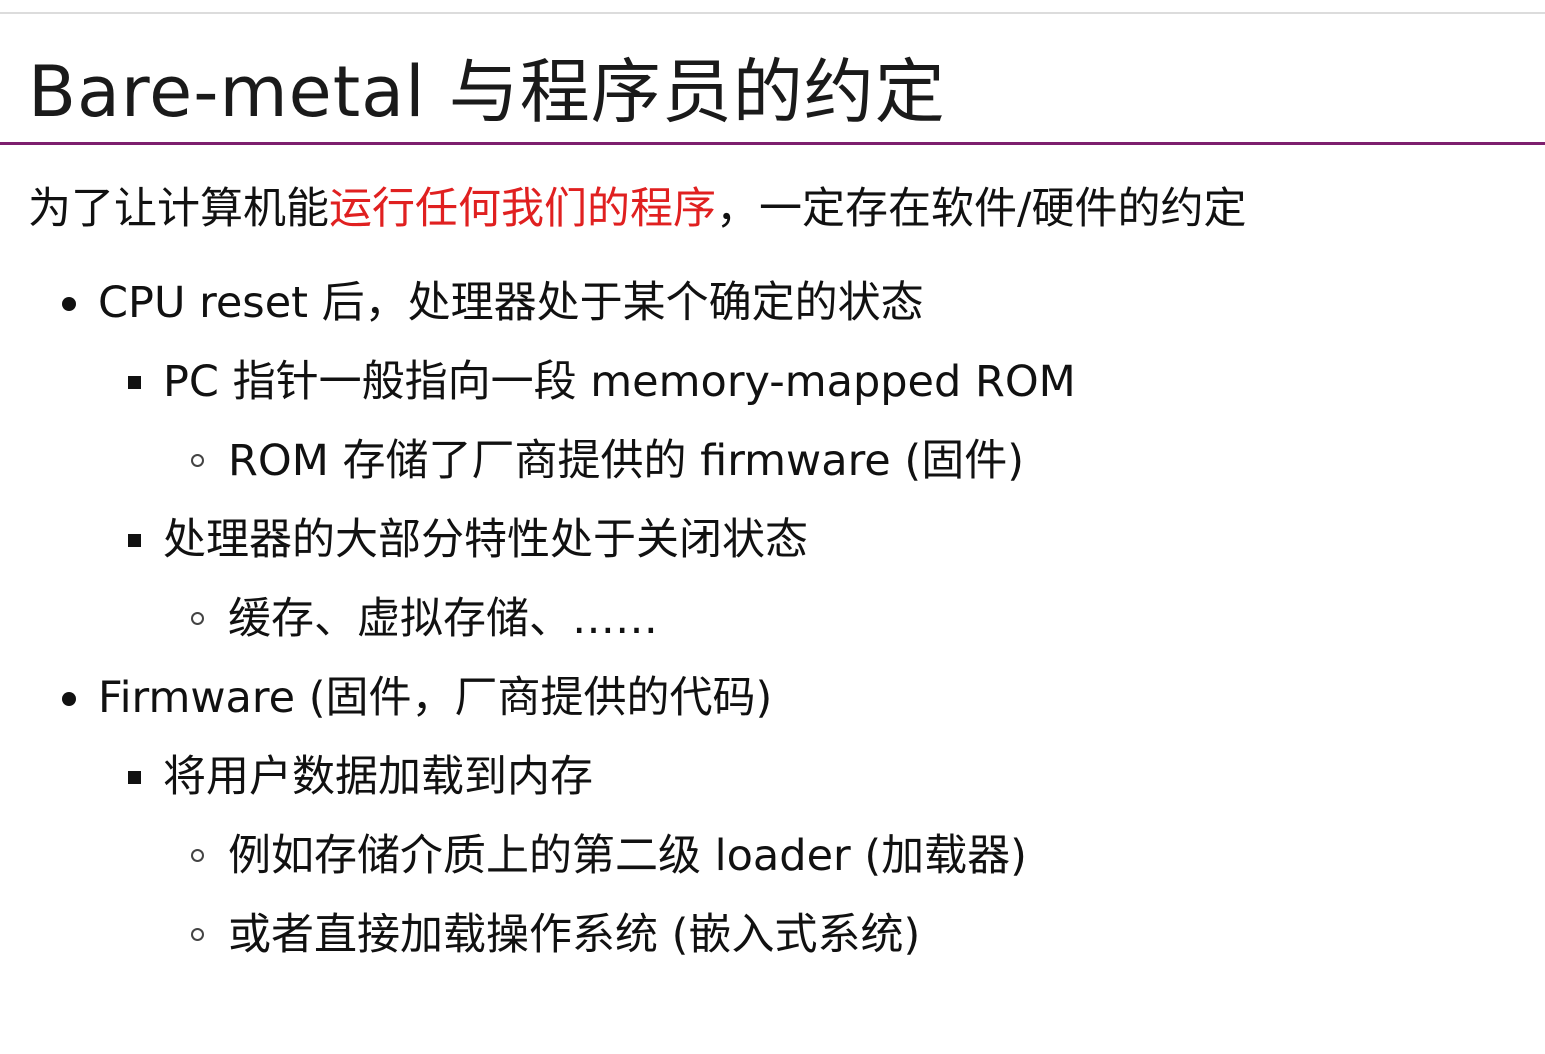 The width and height of the screenshot is (1545, 1054). What do you see at coordinates (487, 92) in the screenshot?
I see `slide-title: Bare-metal 与程序员的约定` at bounding box center [487, 92].